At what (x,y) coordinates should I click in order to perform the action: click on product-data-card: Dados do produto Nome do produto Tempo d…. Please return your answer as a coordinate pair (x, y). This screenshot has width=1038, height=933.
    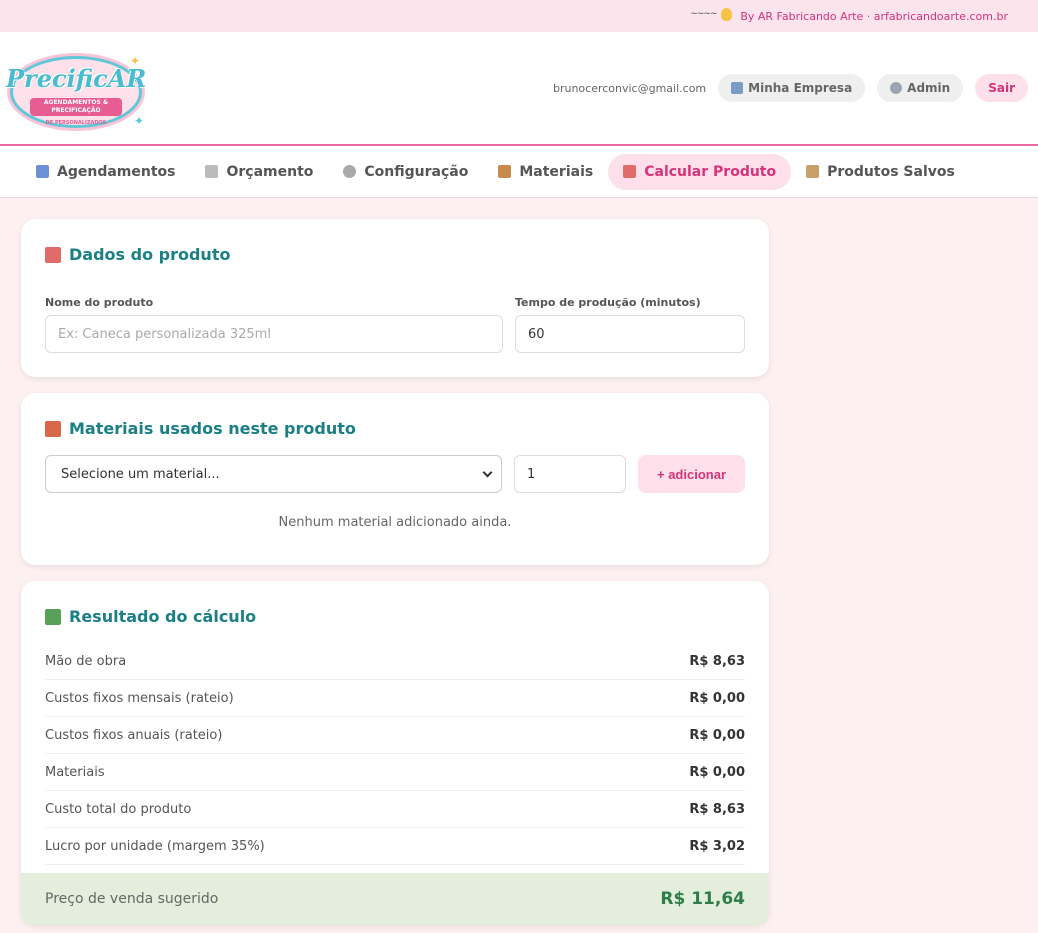
    Looking at the image, I should click on (395, 298).